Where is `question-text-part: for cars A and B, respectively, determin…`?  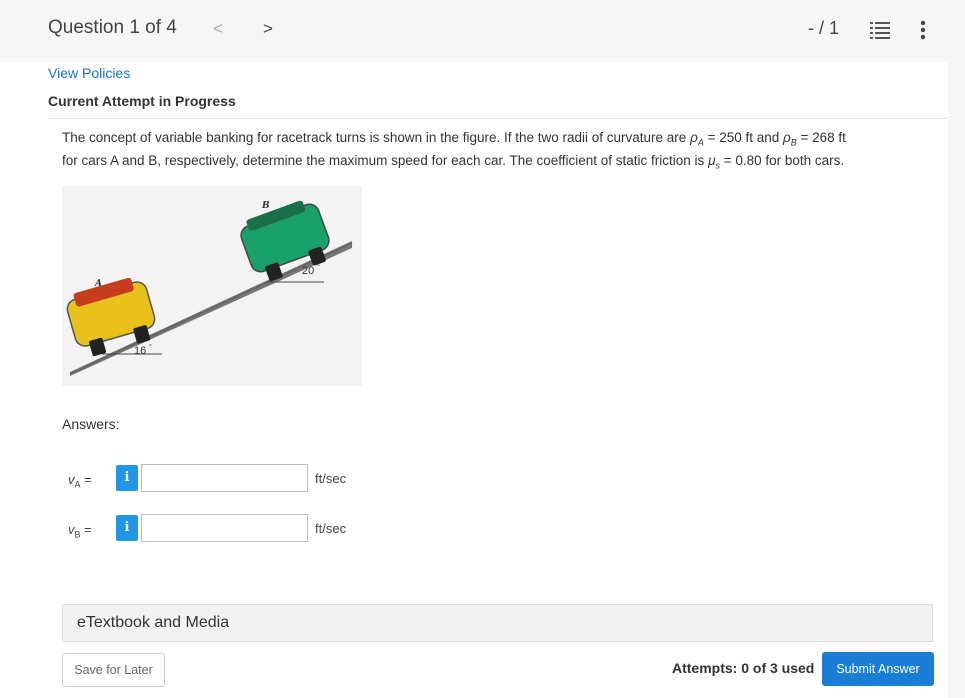 question-text-part: for cars A and B, respectively, determin… is located at coordinates (385, 160).